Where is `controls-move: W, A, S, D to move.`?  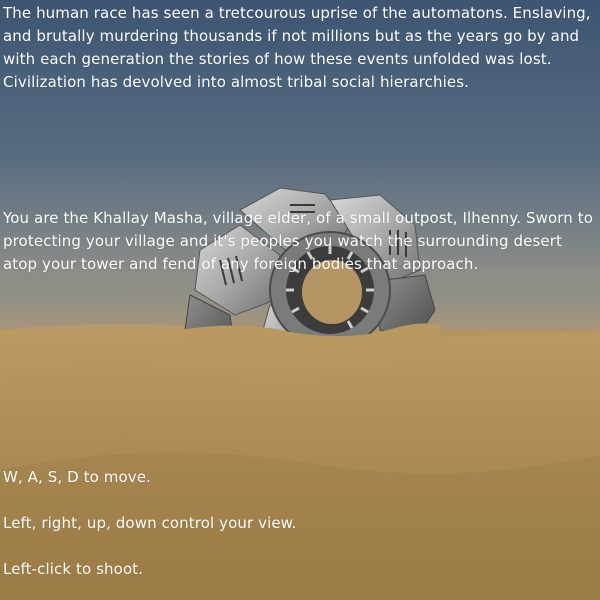 controls-move: W, A, S, D to move. is located at coordinates (77, 477).